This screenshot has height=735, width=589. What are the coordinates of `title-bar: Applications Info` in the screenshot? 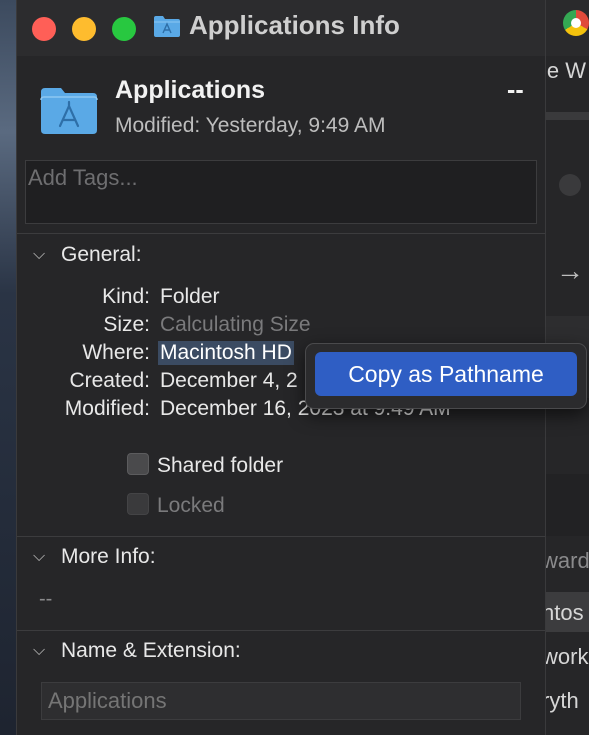 It's located at (281, 28).